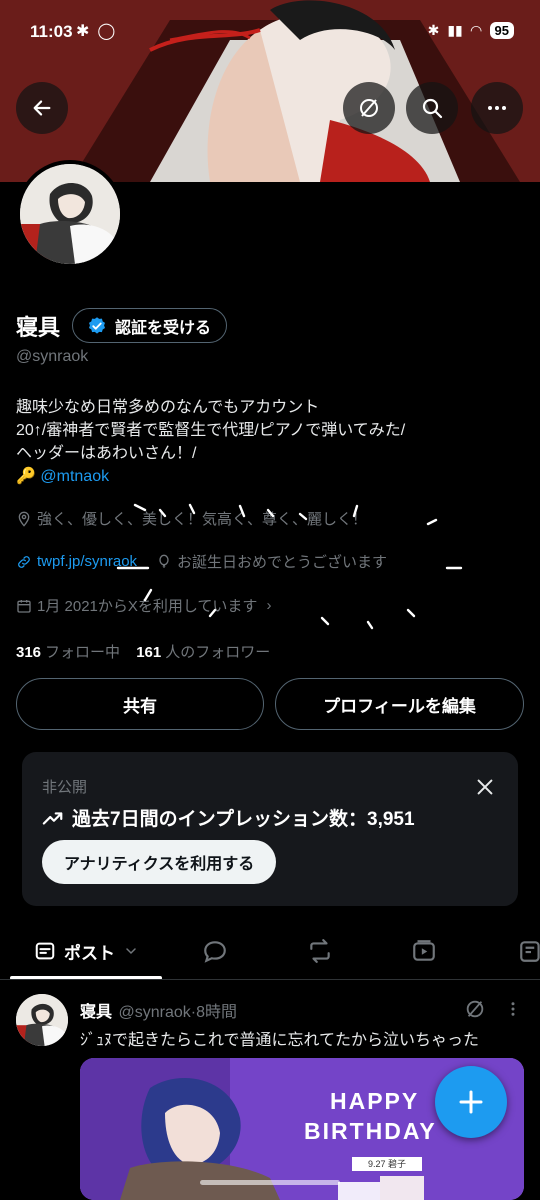 The image size is (540, 1200). Describe the element at coordinates (370, 1131) in the screenshot. I see `image-text-birthday: BIRTHDAY` at that location.